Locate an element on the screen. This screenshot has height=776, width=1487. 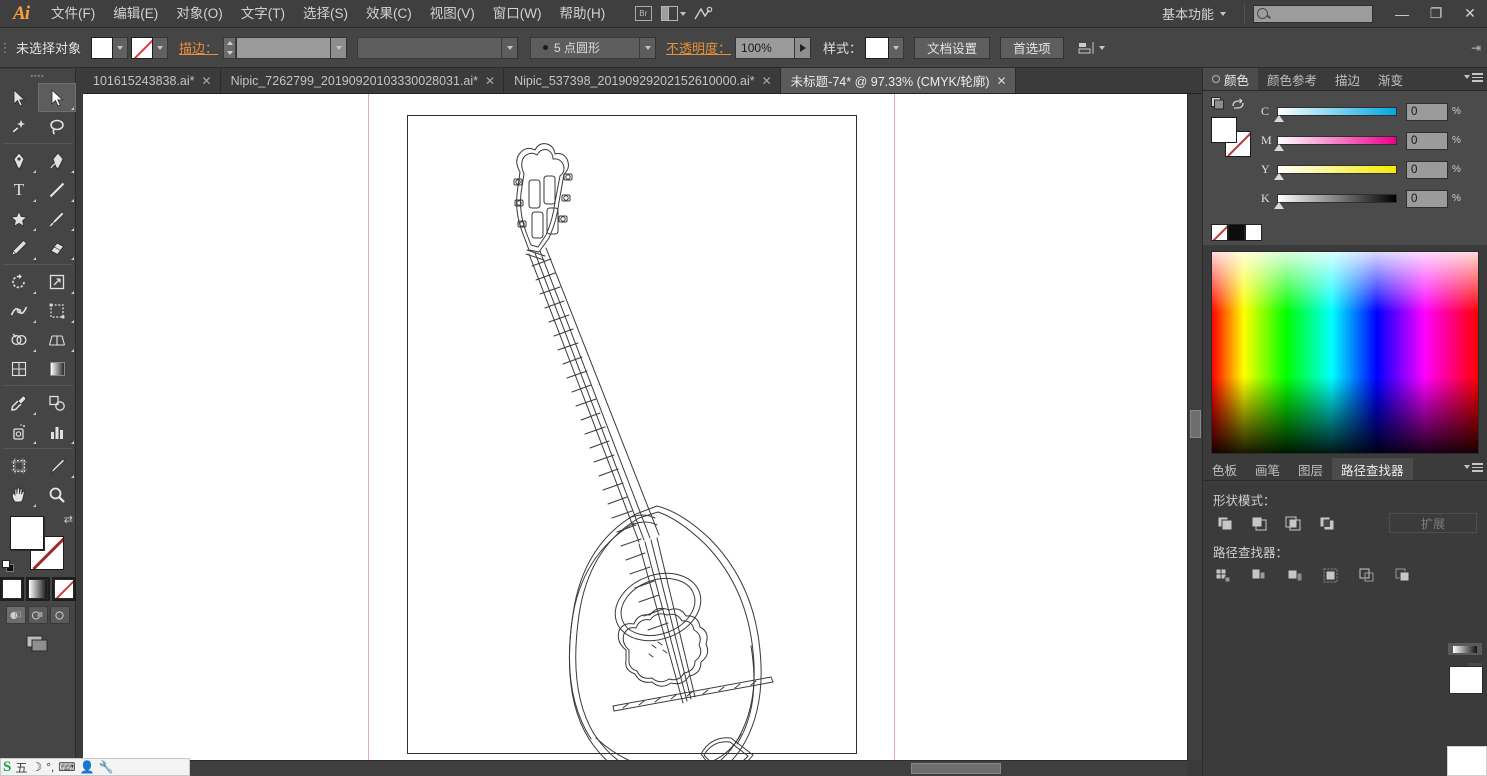
stroke-profile-input is located at coordinates (430, 47).